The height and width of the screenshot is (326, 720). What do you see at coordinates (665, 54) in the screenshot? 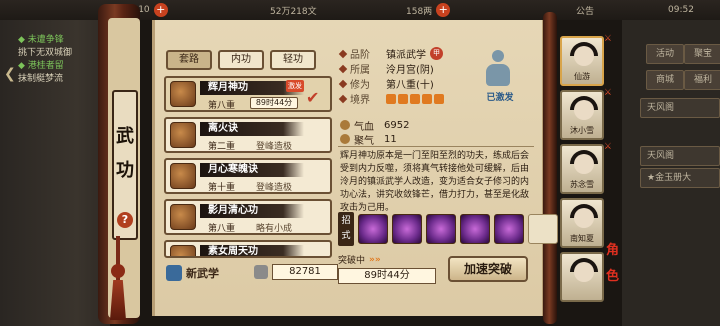
I see `activity-button: 活动` at bounding box center [665, 54].